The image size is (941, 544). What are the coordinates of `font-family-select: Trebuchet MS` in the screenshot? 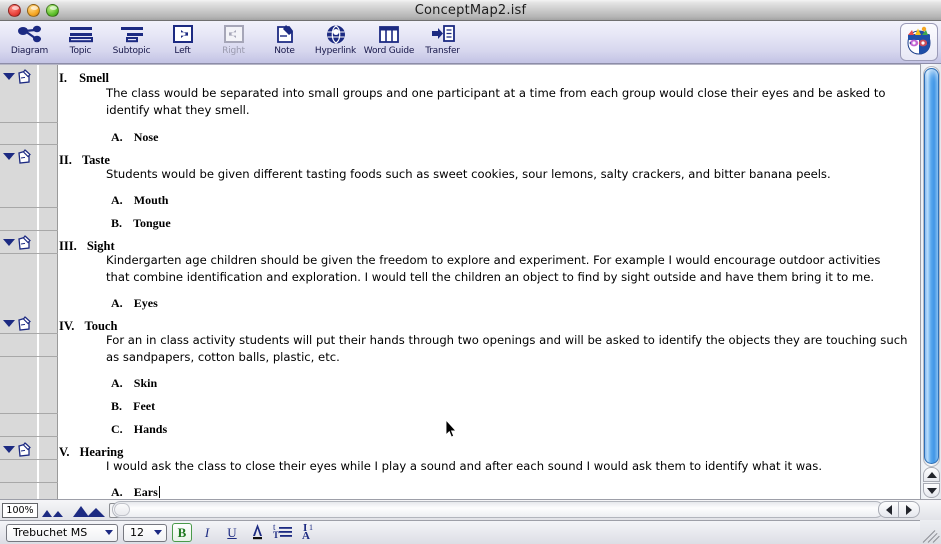 It's located at (62, 532).